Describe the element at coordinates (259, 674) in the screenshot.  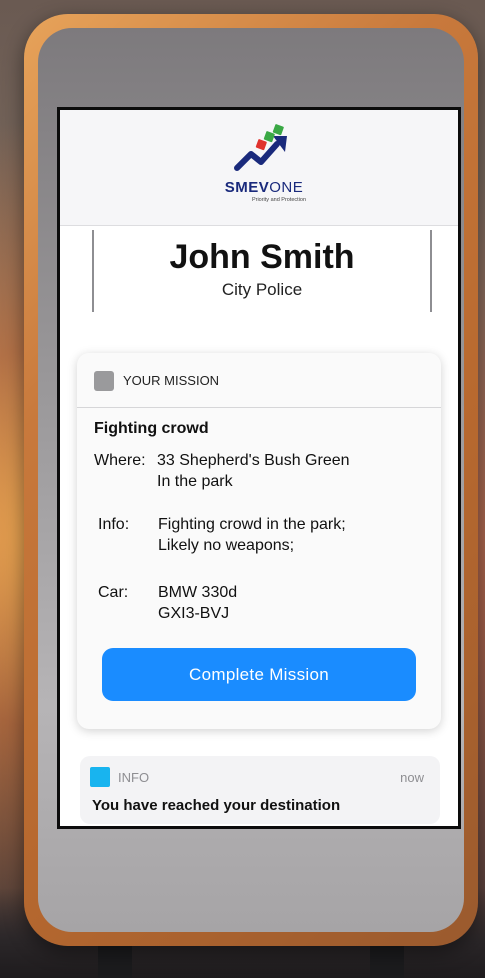
I see `complete-mission-button: Complete Mission` at that location.